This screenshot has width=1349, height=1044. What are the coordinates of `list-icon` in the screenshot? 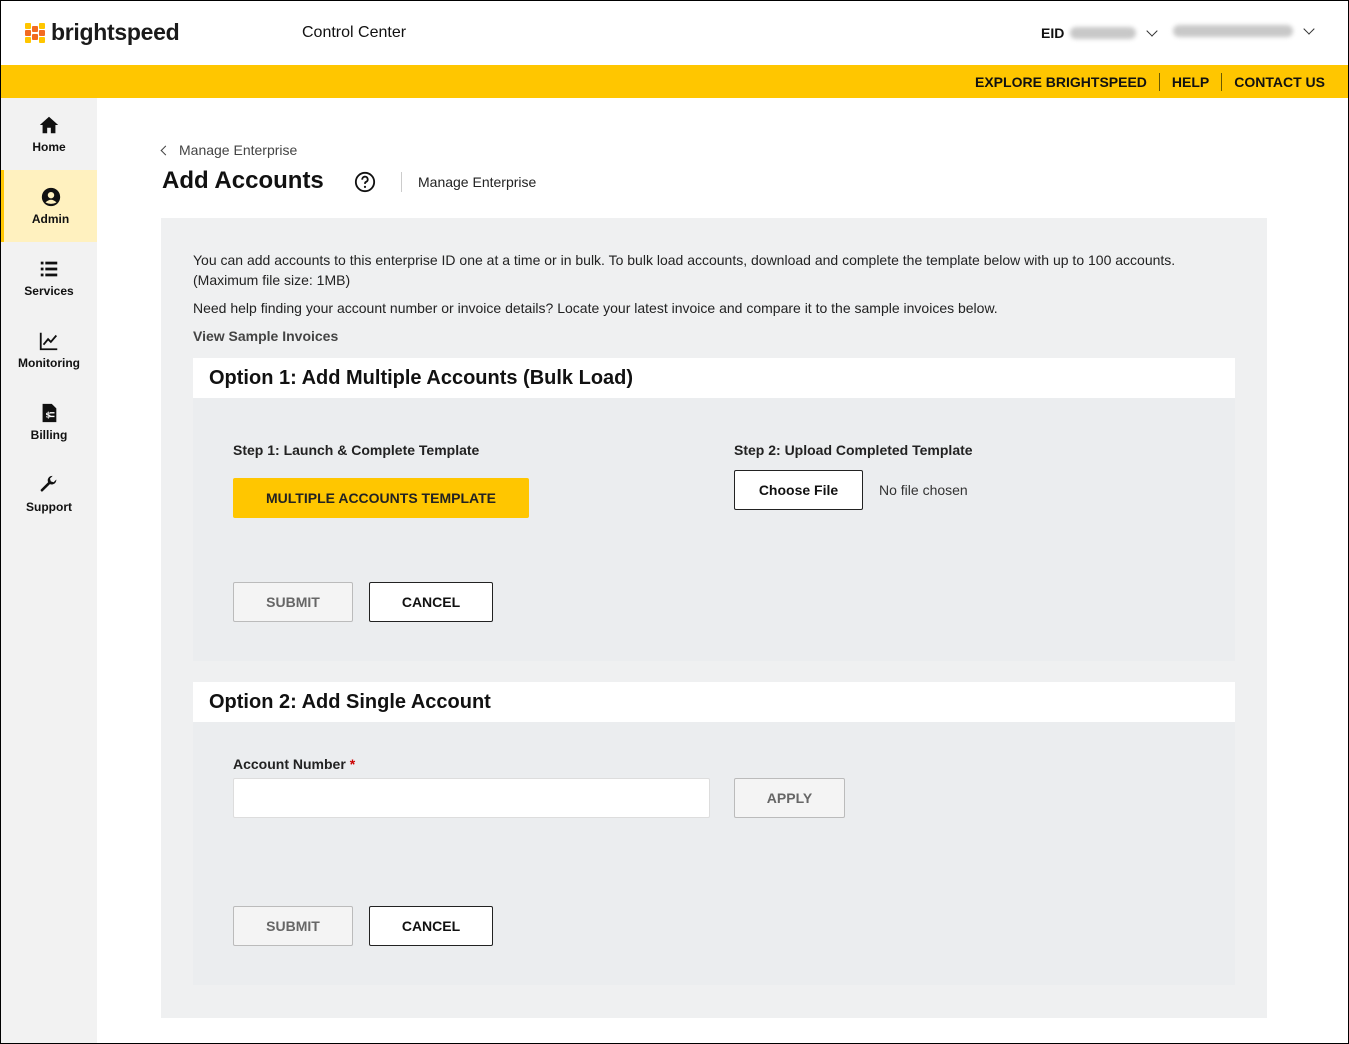 It's located at (49, 269).